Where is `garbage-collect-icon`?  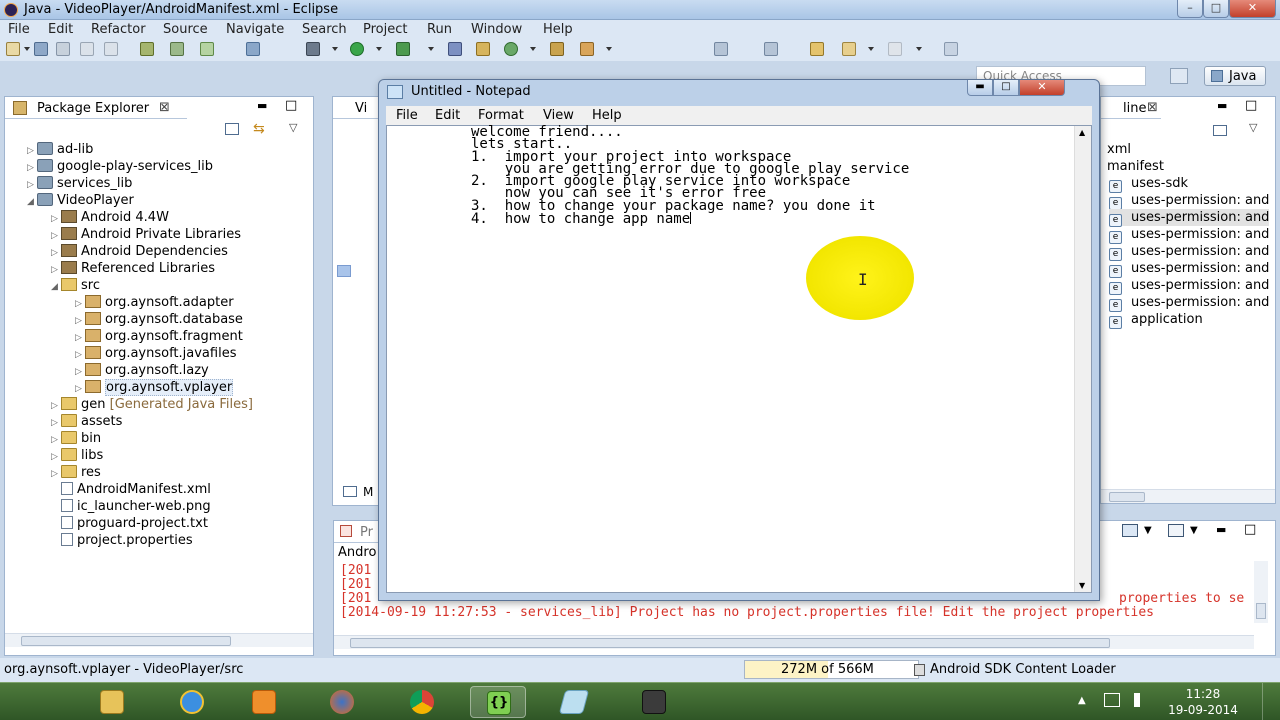 garbage-collect-icon is located at coordinates (919, 670).